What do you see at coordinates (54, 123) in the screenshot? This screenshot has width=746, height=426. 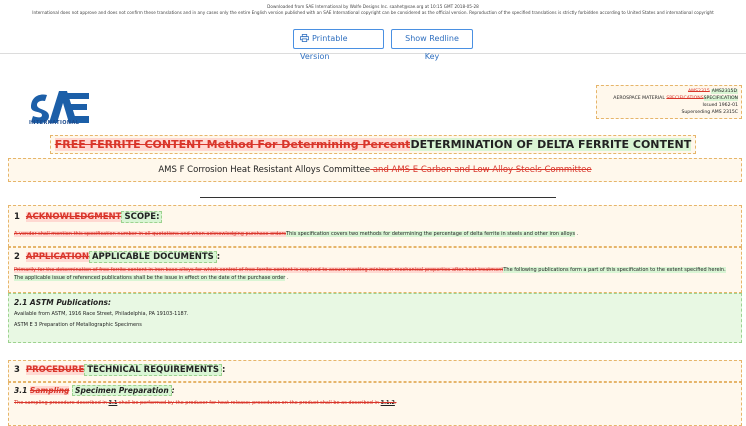 I see `logo-wordmark: INTERNATIONAL` at bounding box center [54, 123].